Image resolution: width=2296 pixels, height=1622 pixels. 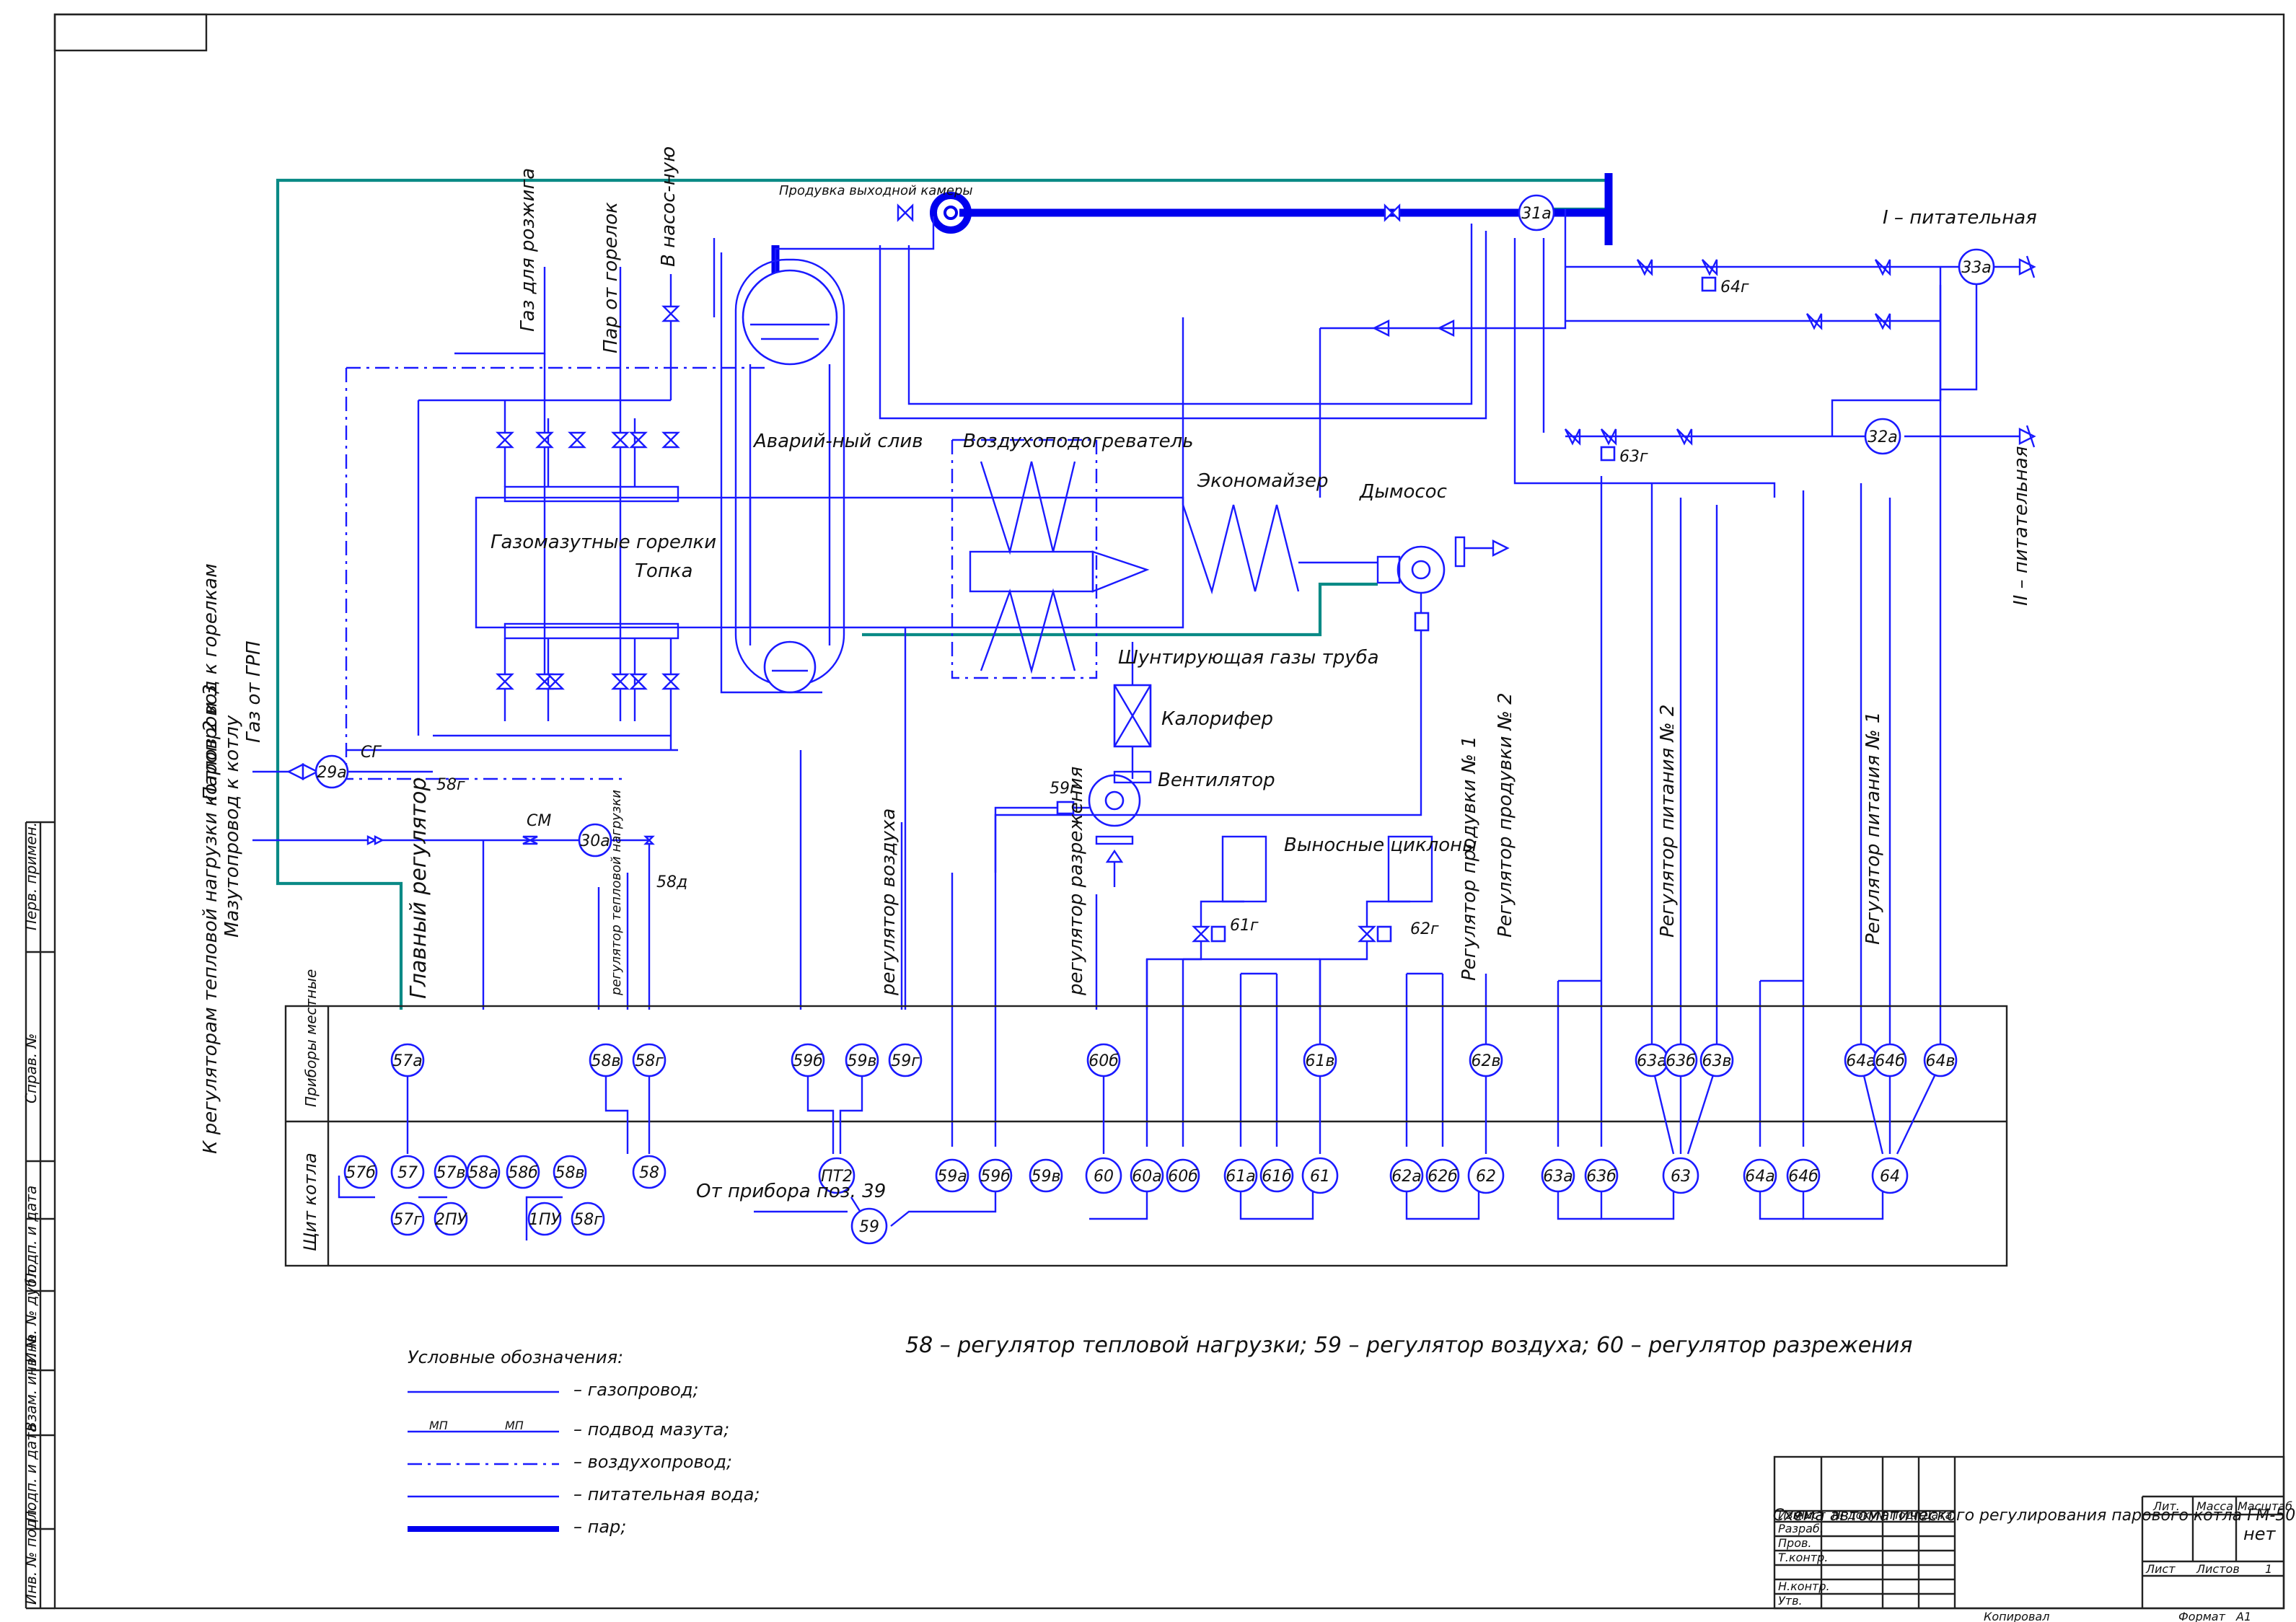 I want to click on tb-row-nkontr: Н.контр., so click(x=1804, y=1586).